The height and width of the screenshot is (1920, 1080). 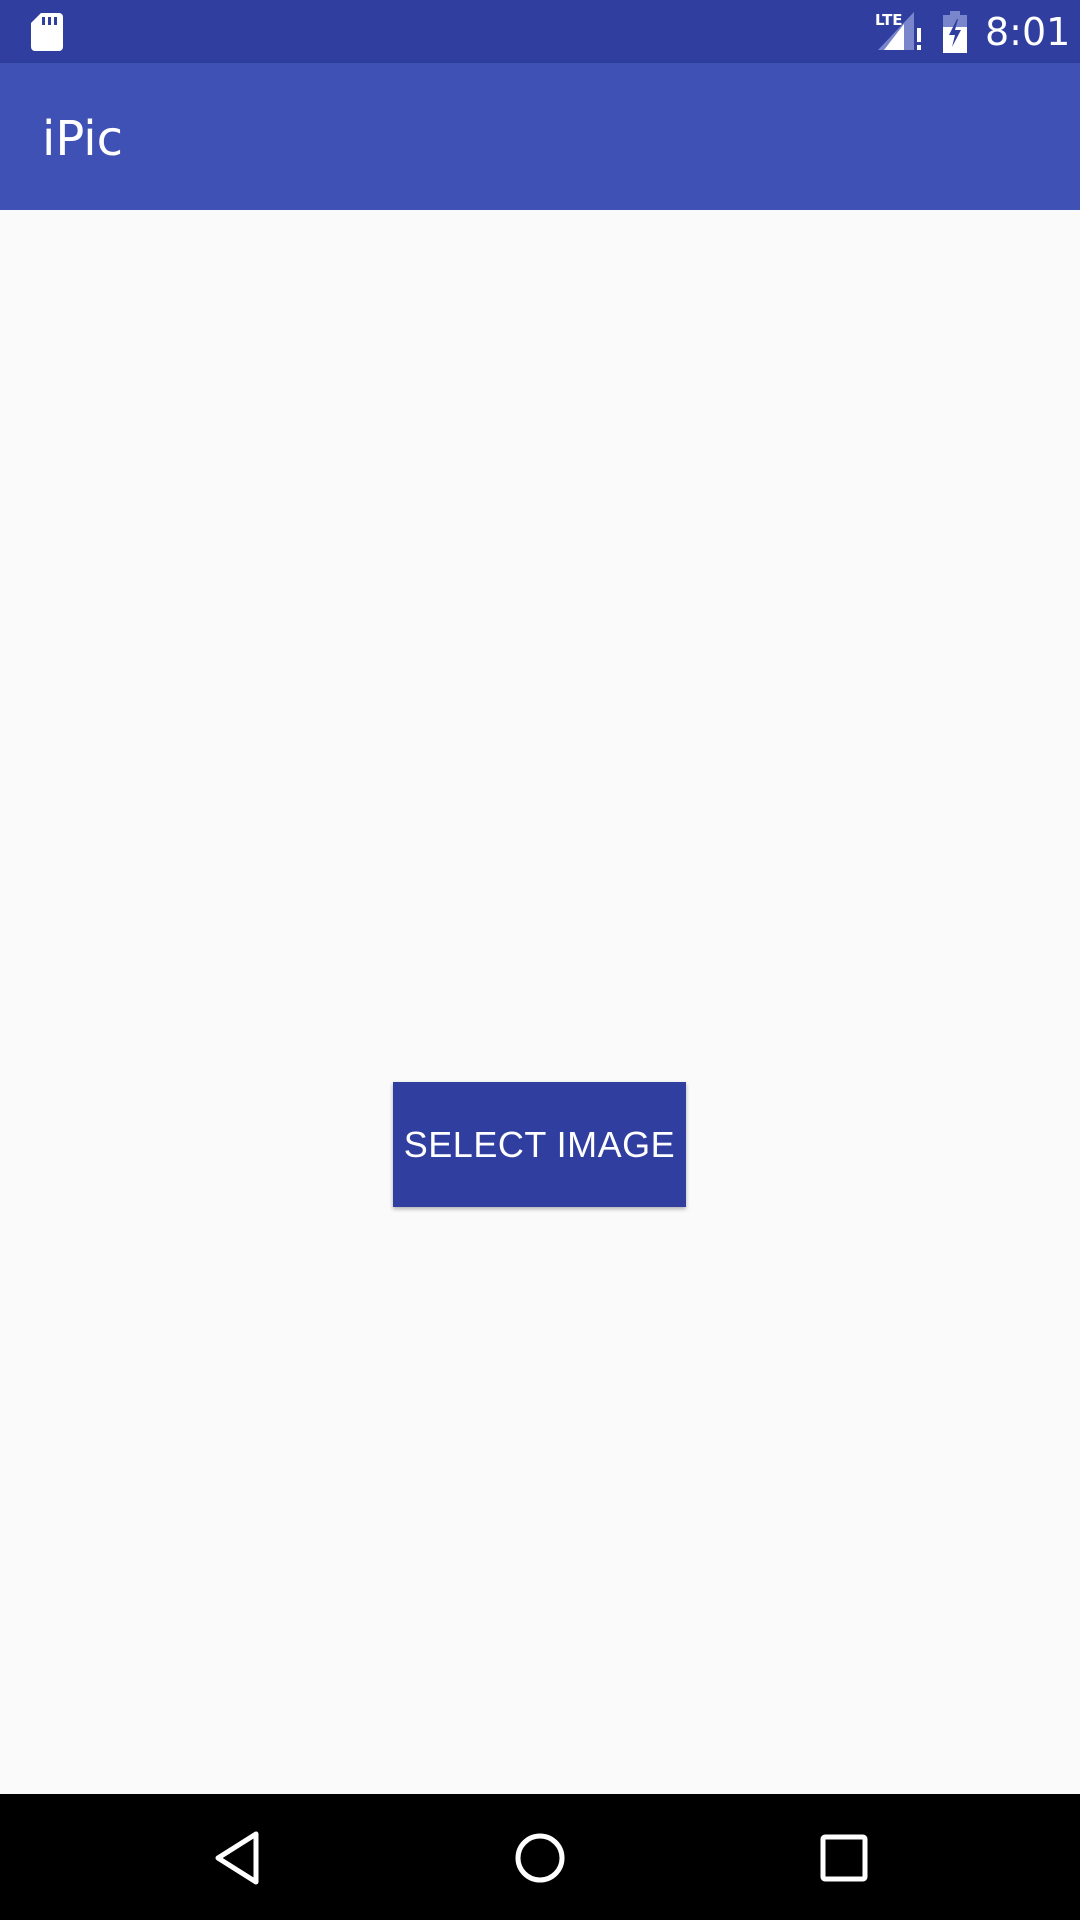 I want to click on home-icon, so click(x=540, y=1858).